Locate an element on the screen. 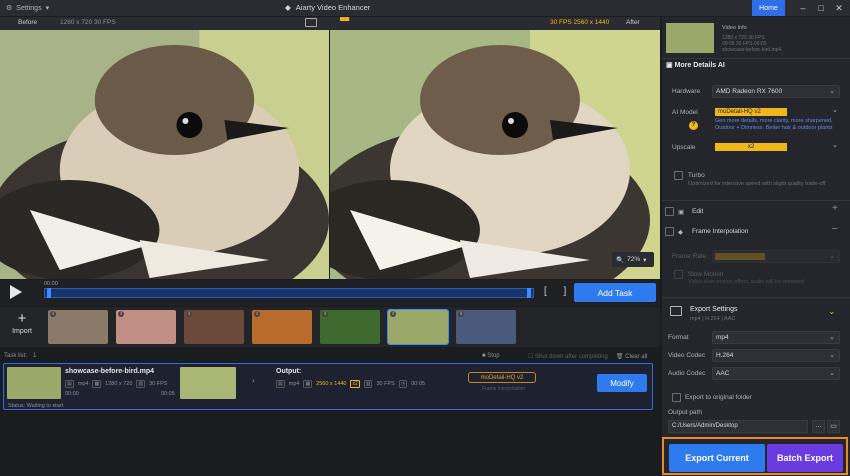 This screenshot has width=850, height=476. thumbnail-building: i is located at coordinates (486, 327).